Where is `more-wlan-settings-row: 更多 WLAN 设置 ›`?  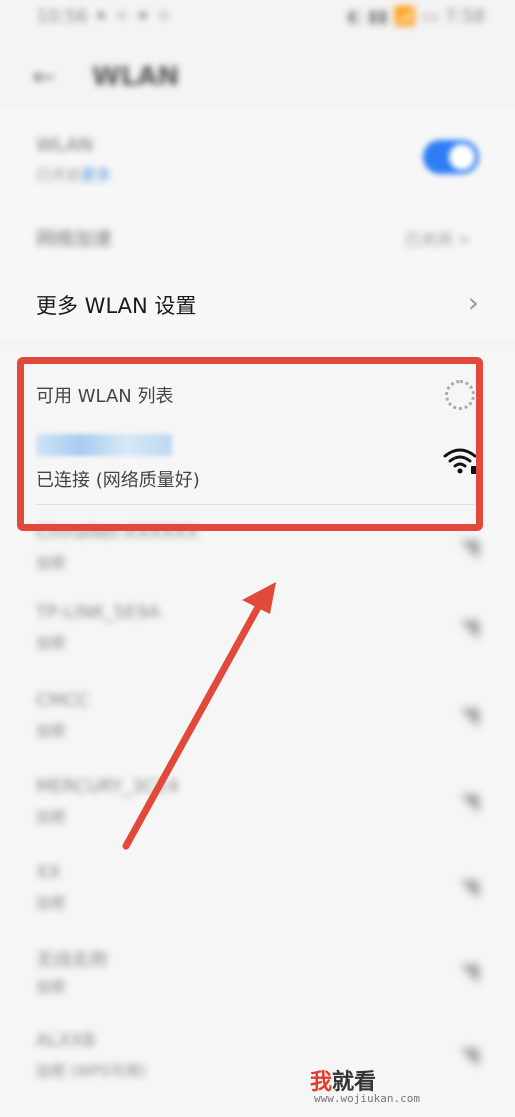
more-wlan-settings-row: 更多 WLAN 设置 › is located at coordinates (257, 305).